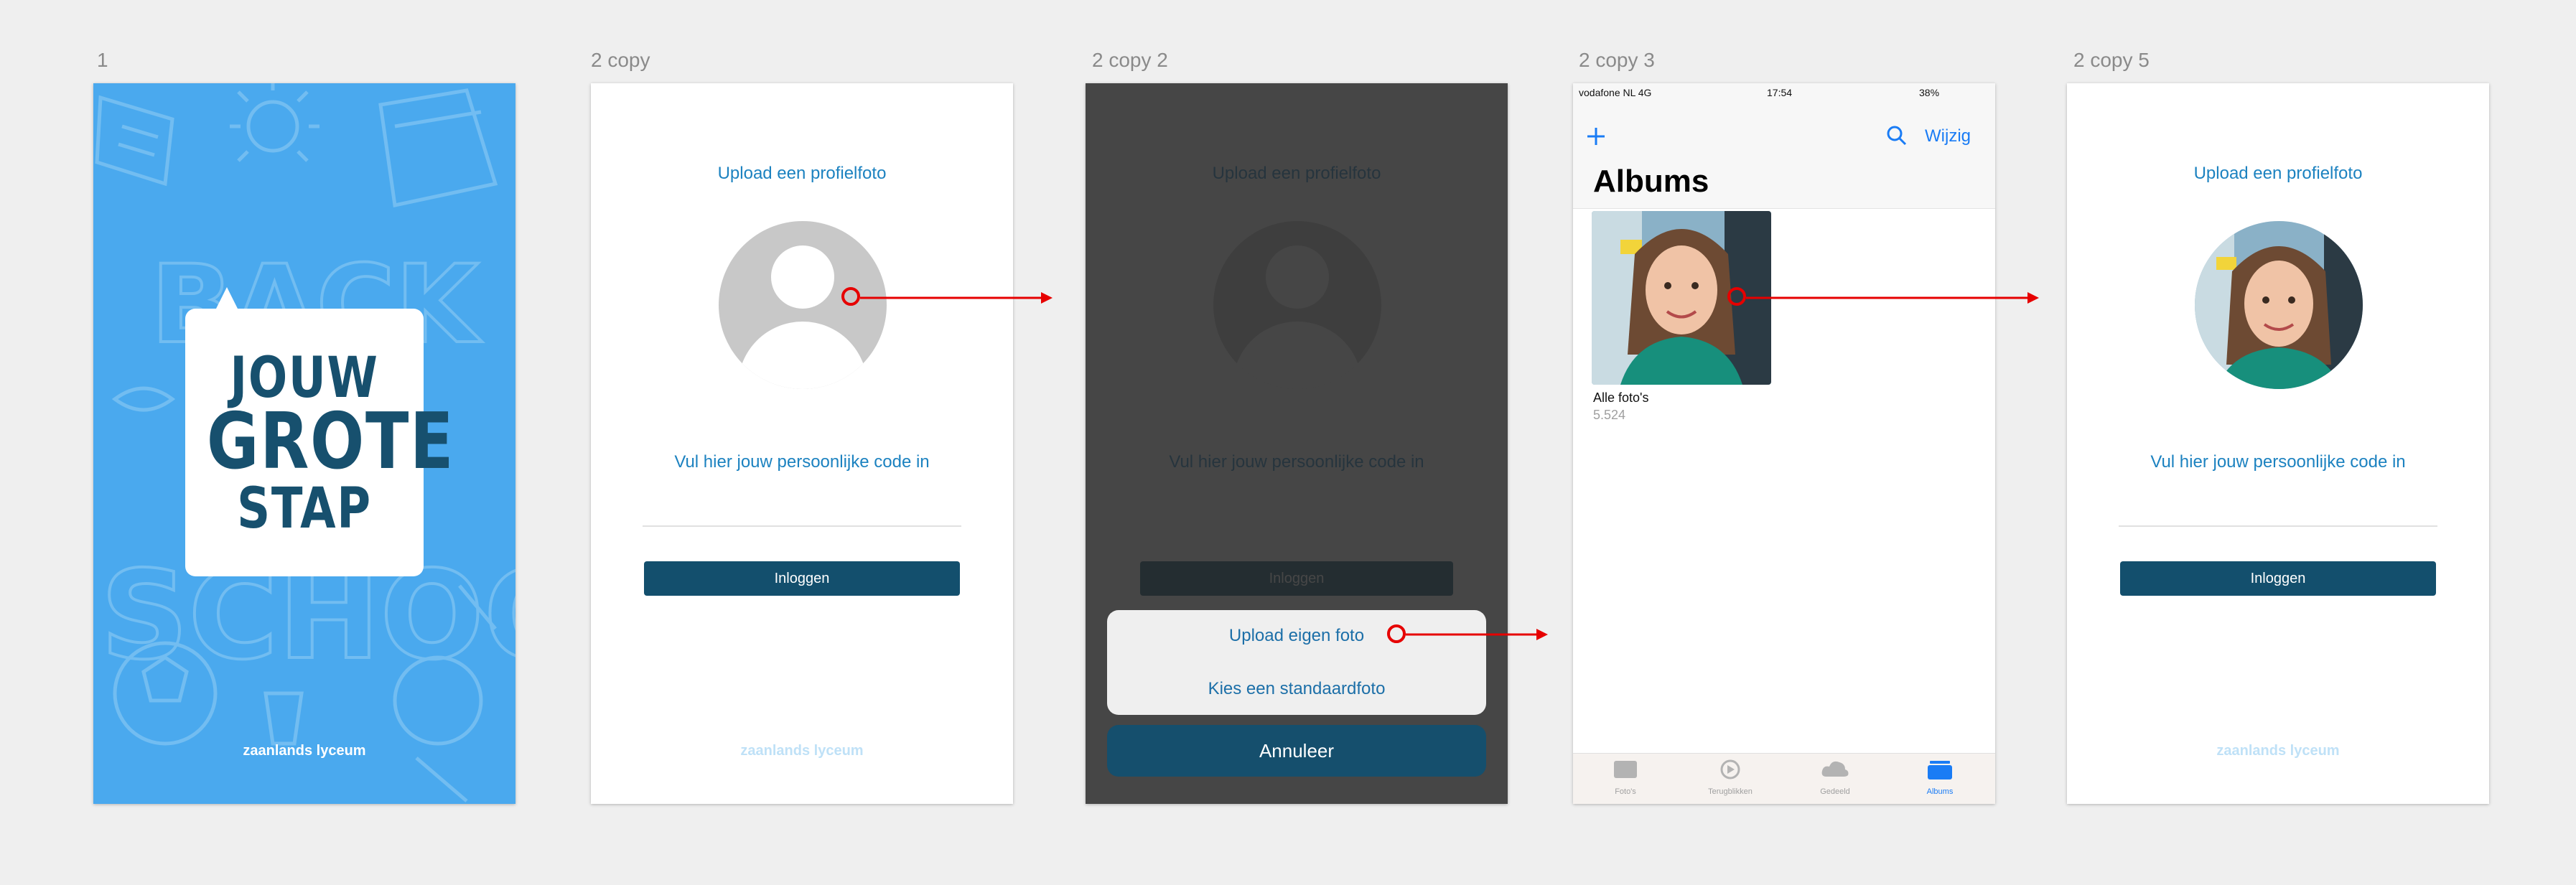  What do you see at coordinates (1130, 60) in the screenshot?
I see `artboard-label-2-copy-2: 2 copy 2` at bounding box center [1130, 60].